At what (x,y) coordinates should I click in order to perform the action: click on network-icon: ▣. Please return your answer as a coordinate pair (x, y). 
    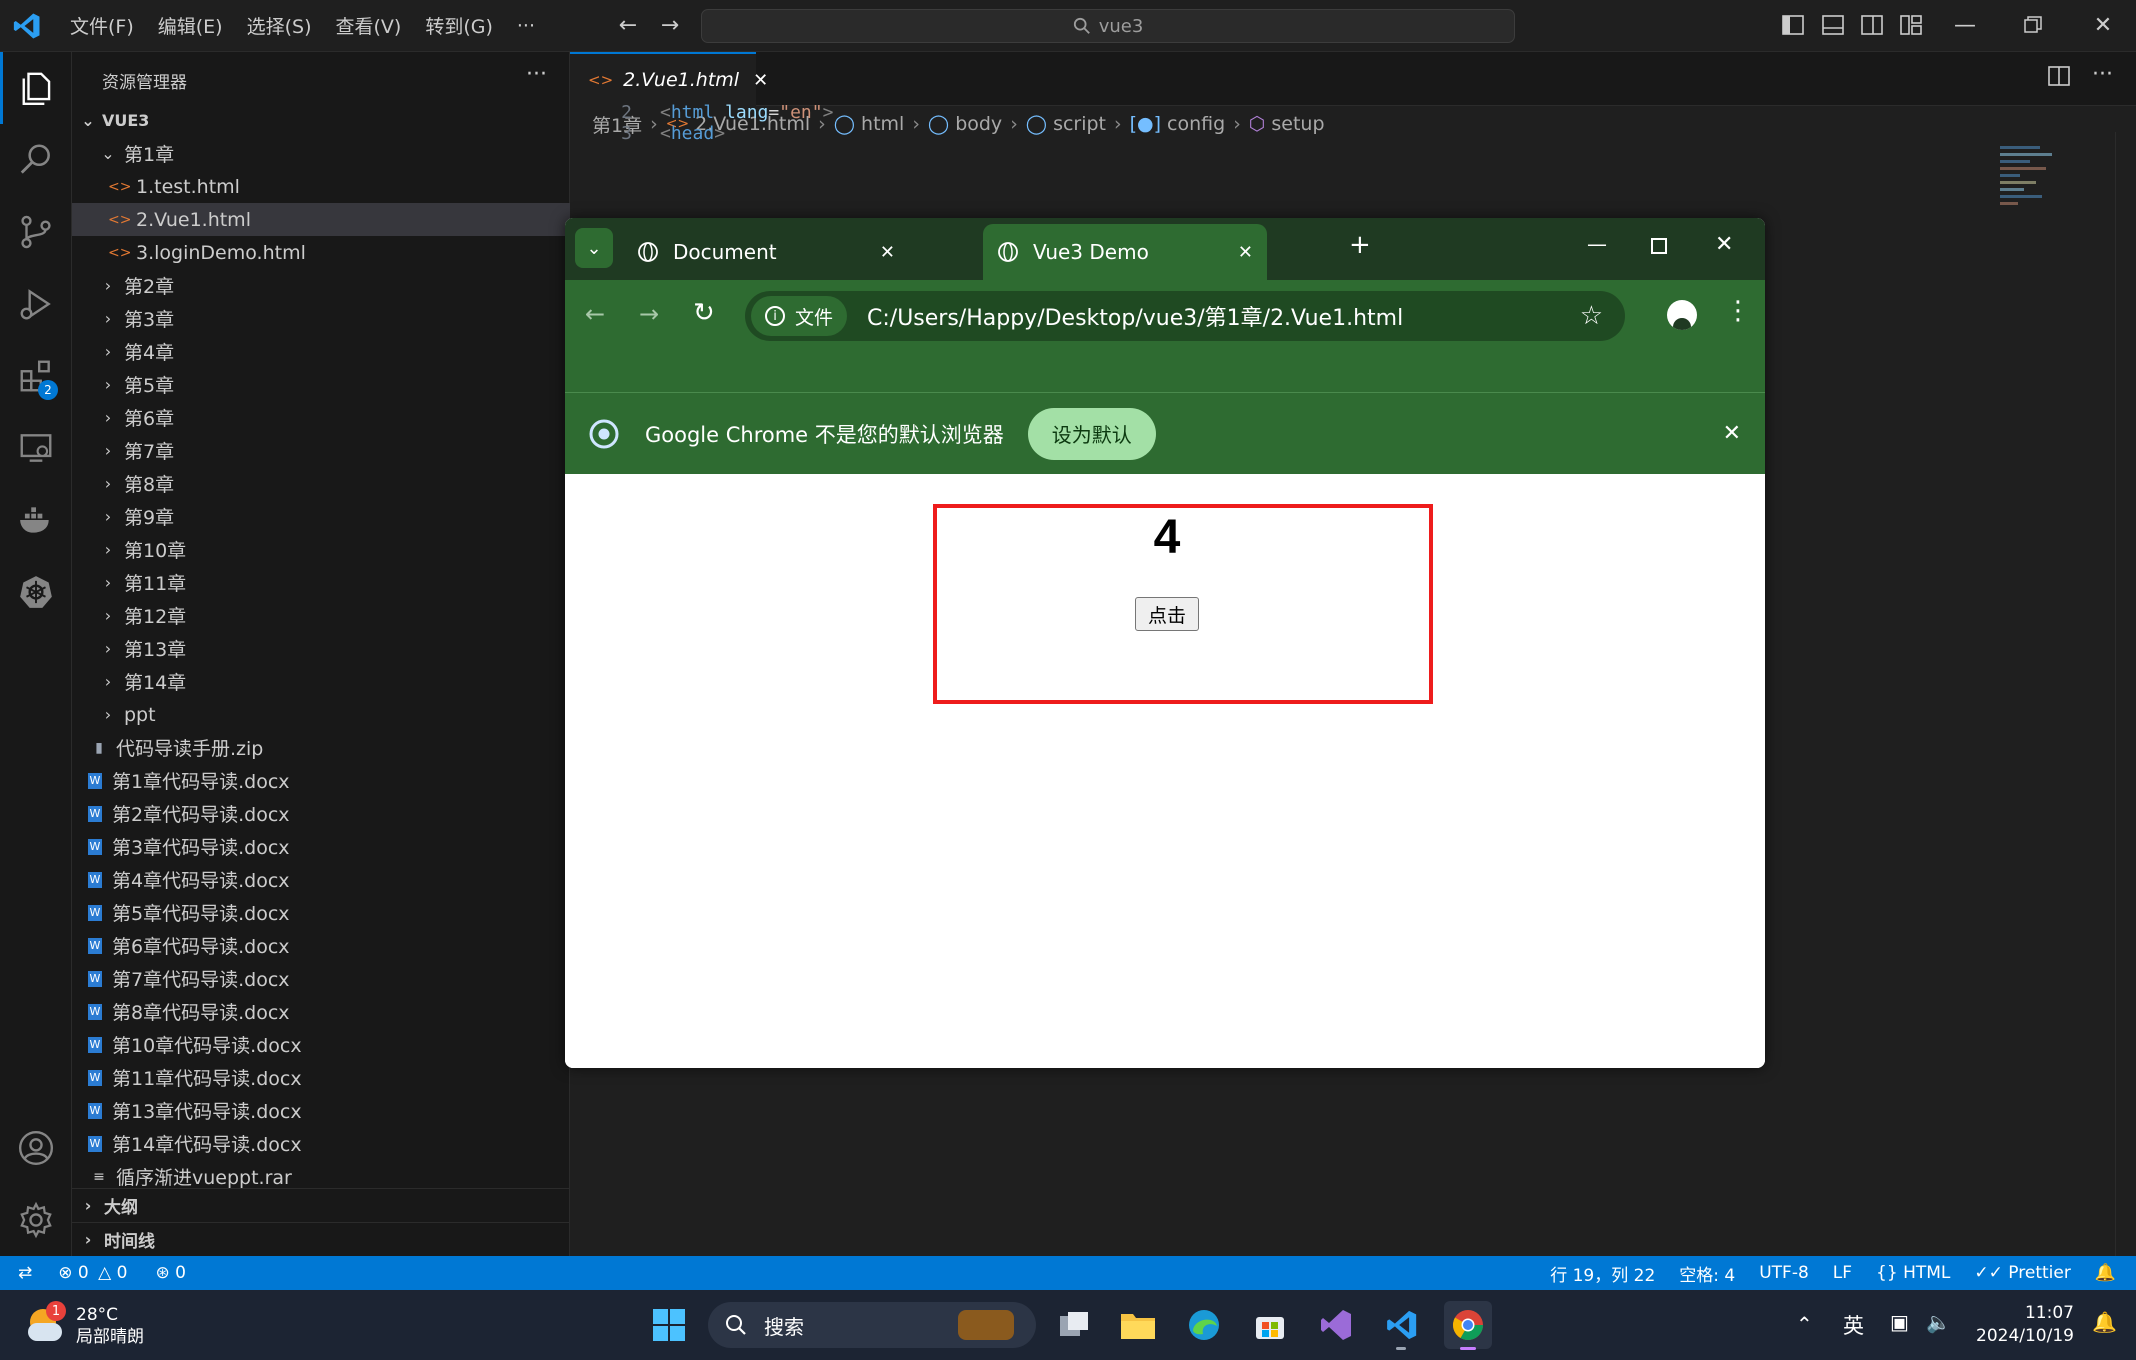
    Looking at the image, I should click on (1899, 1322).